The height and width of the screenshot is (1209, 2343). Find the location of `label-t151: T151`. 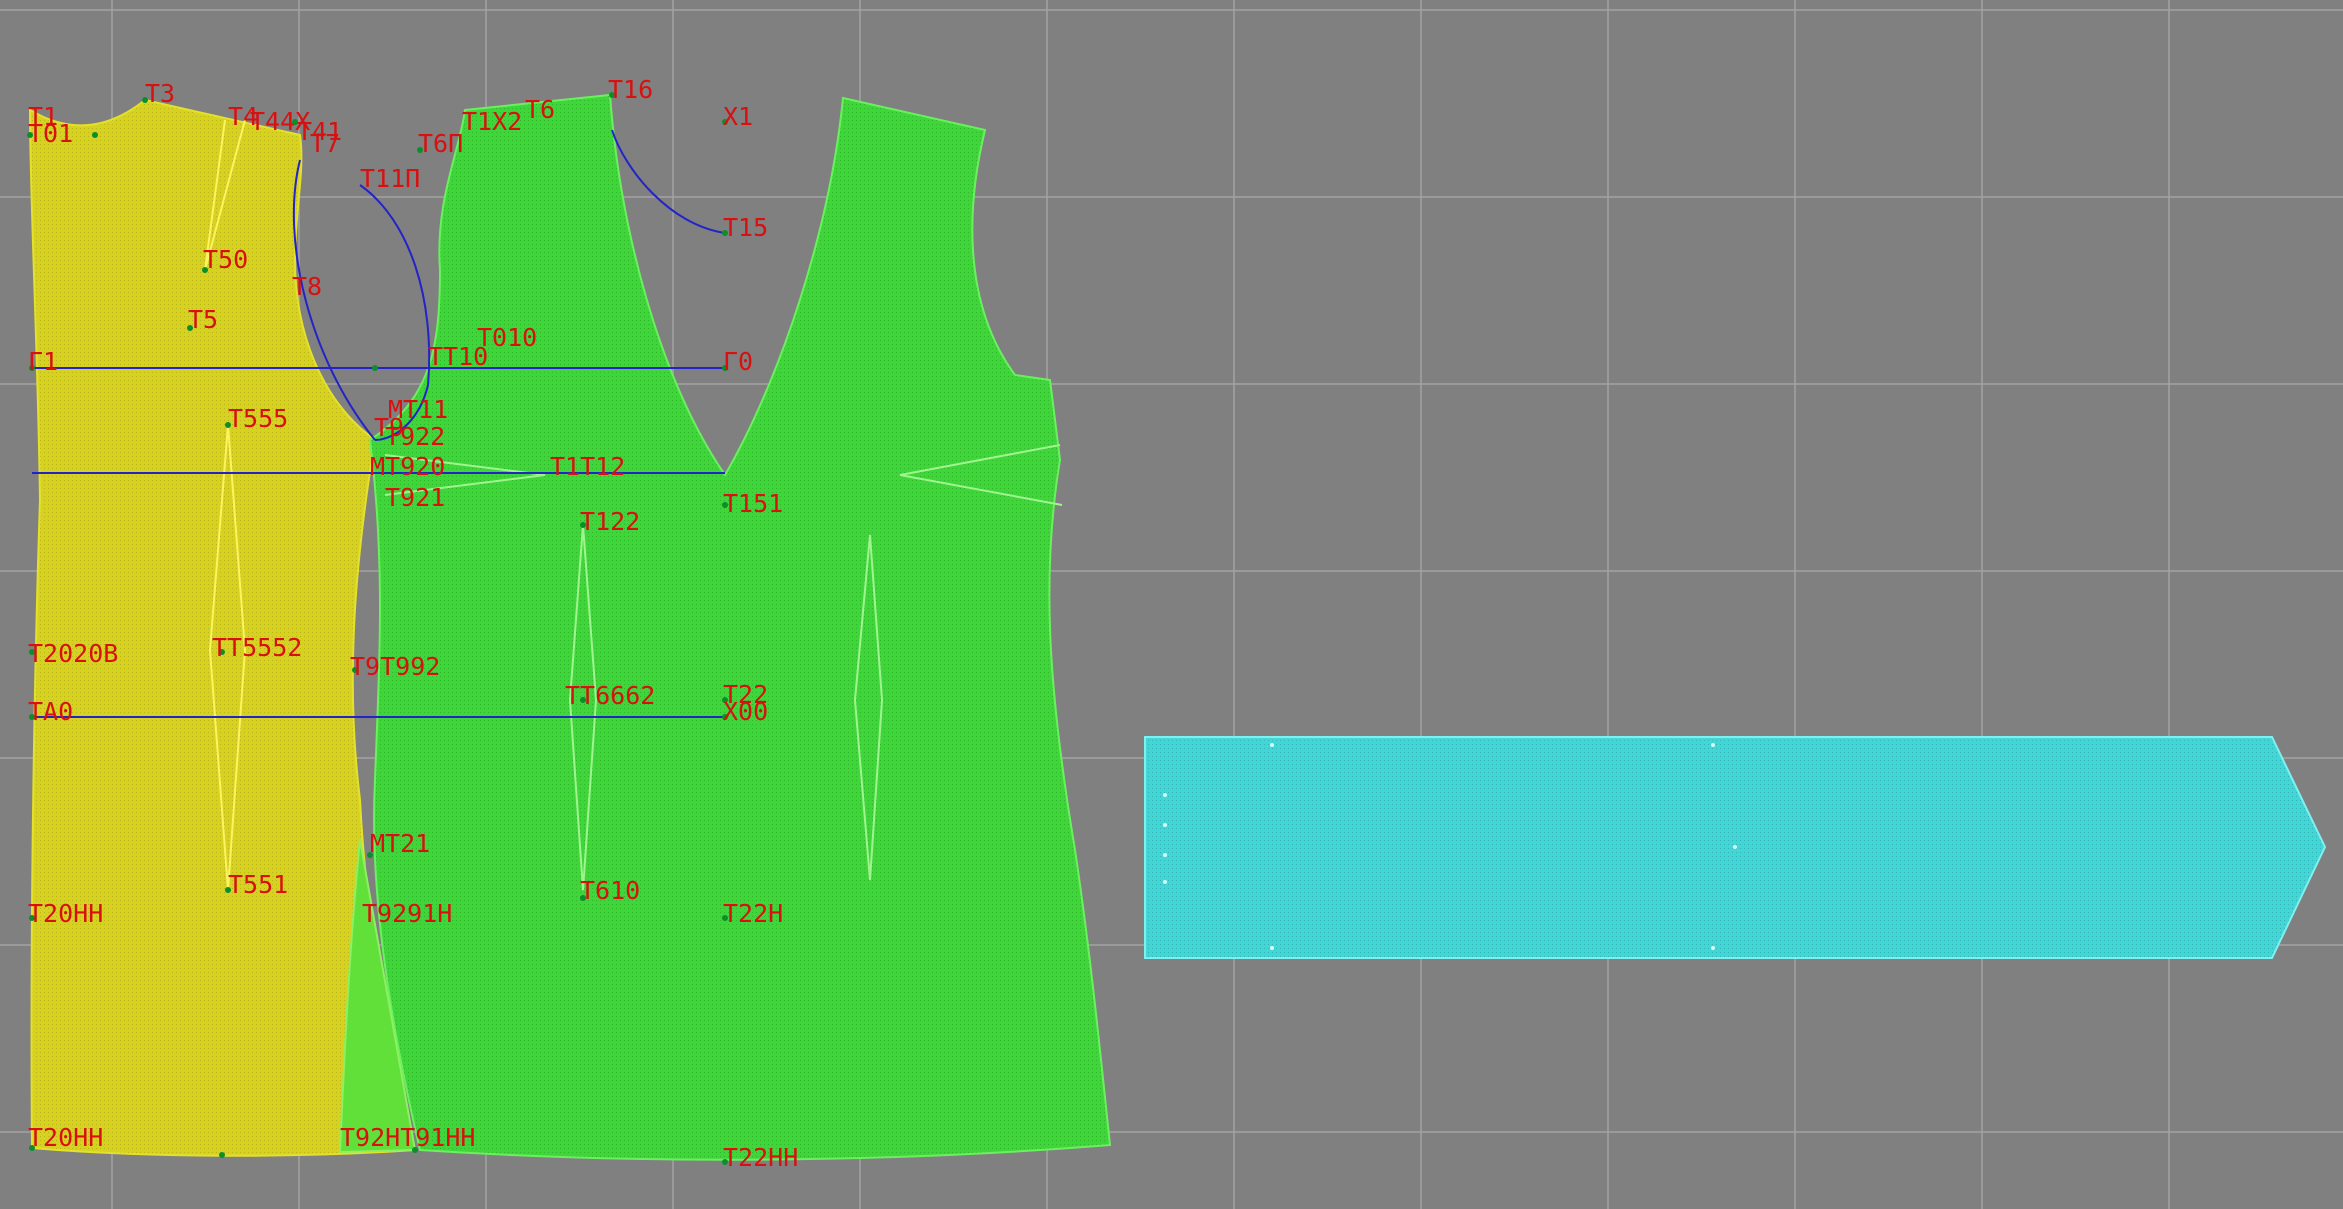

label-t151: T151 is located at coordinates (753, 503).